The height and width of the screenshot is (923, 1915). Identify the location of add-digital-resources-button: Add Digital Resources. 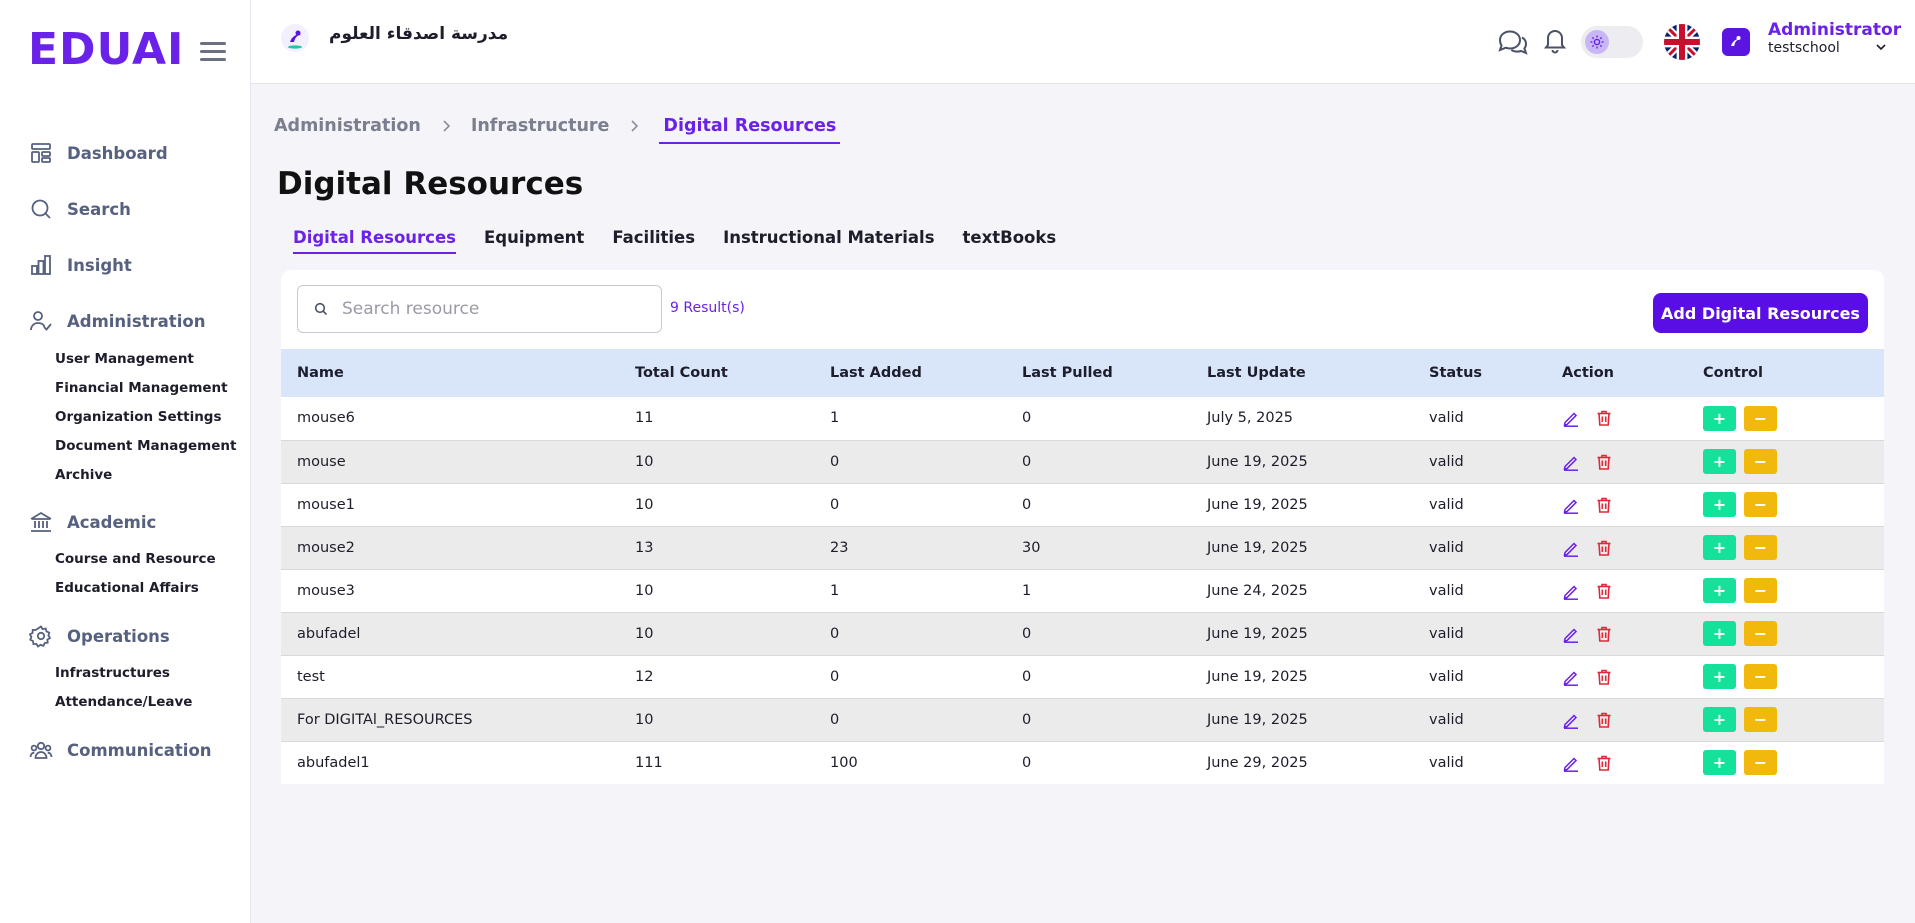
(1760, 313).